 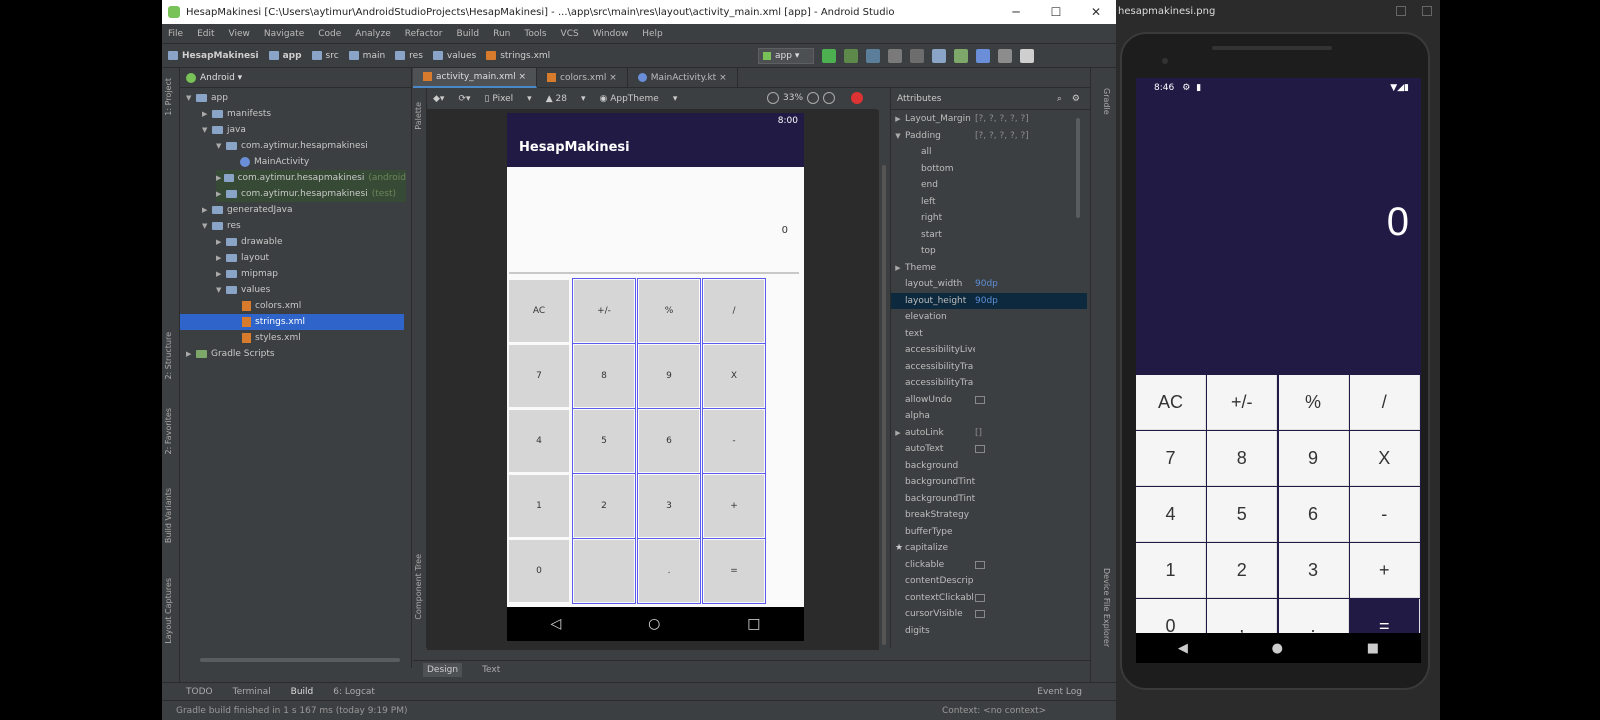 What do you see at coordinates (939, 56) in the screenshot?
I see `sync-gradle-icon` at bounding box center [939, 56].